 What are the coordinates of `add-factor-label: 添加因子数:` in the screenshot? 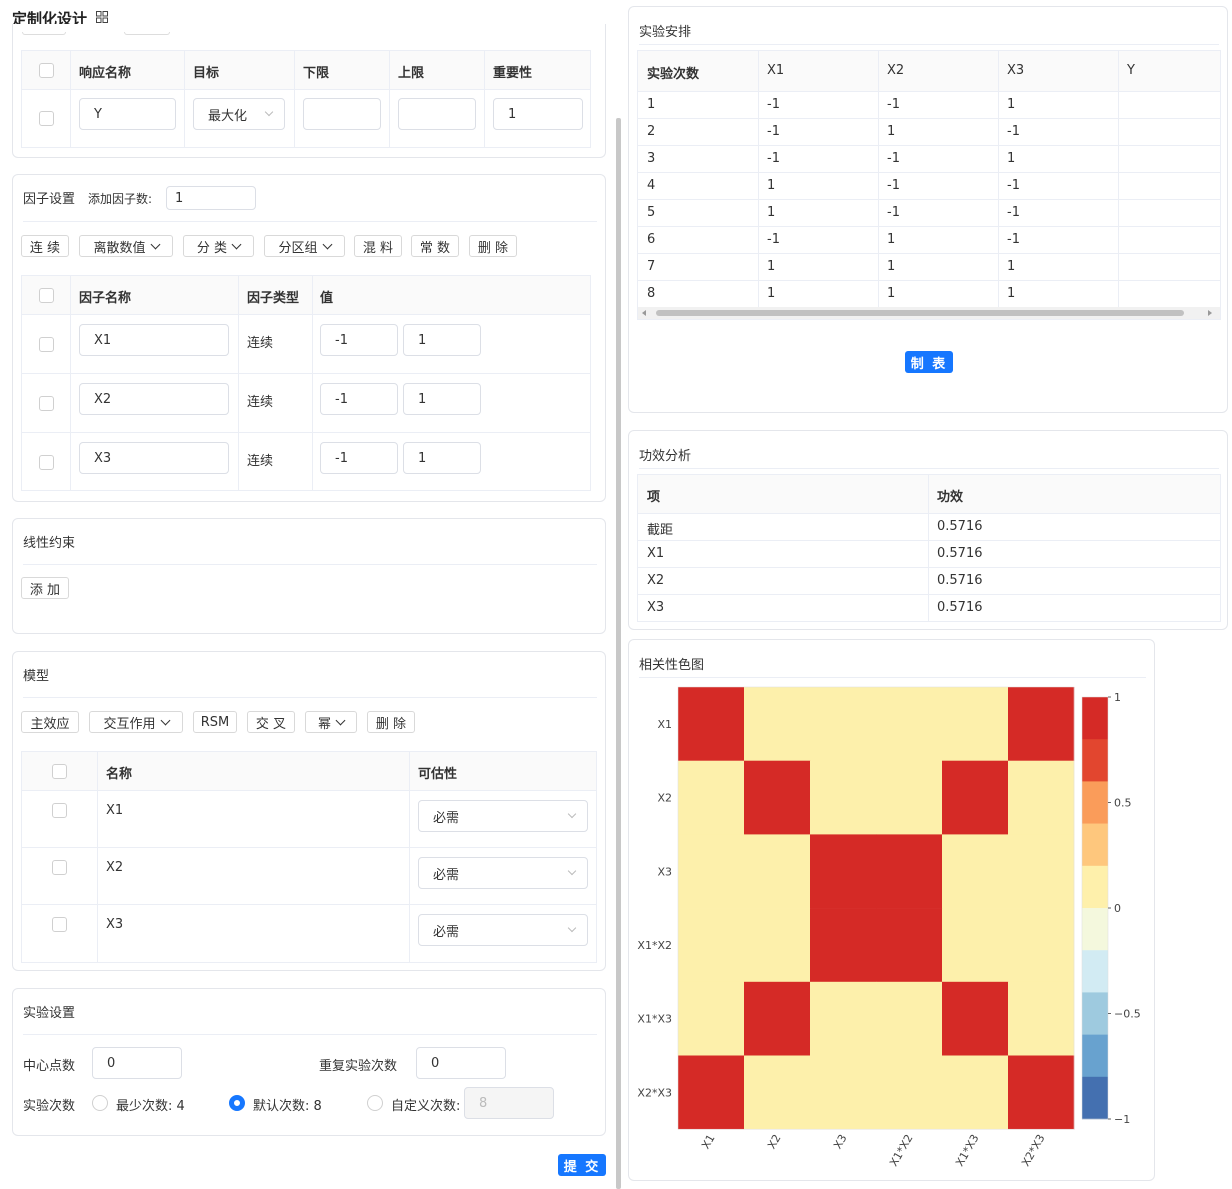 It's located at (120, 199).